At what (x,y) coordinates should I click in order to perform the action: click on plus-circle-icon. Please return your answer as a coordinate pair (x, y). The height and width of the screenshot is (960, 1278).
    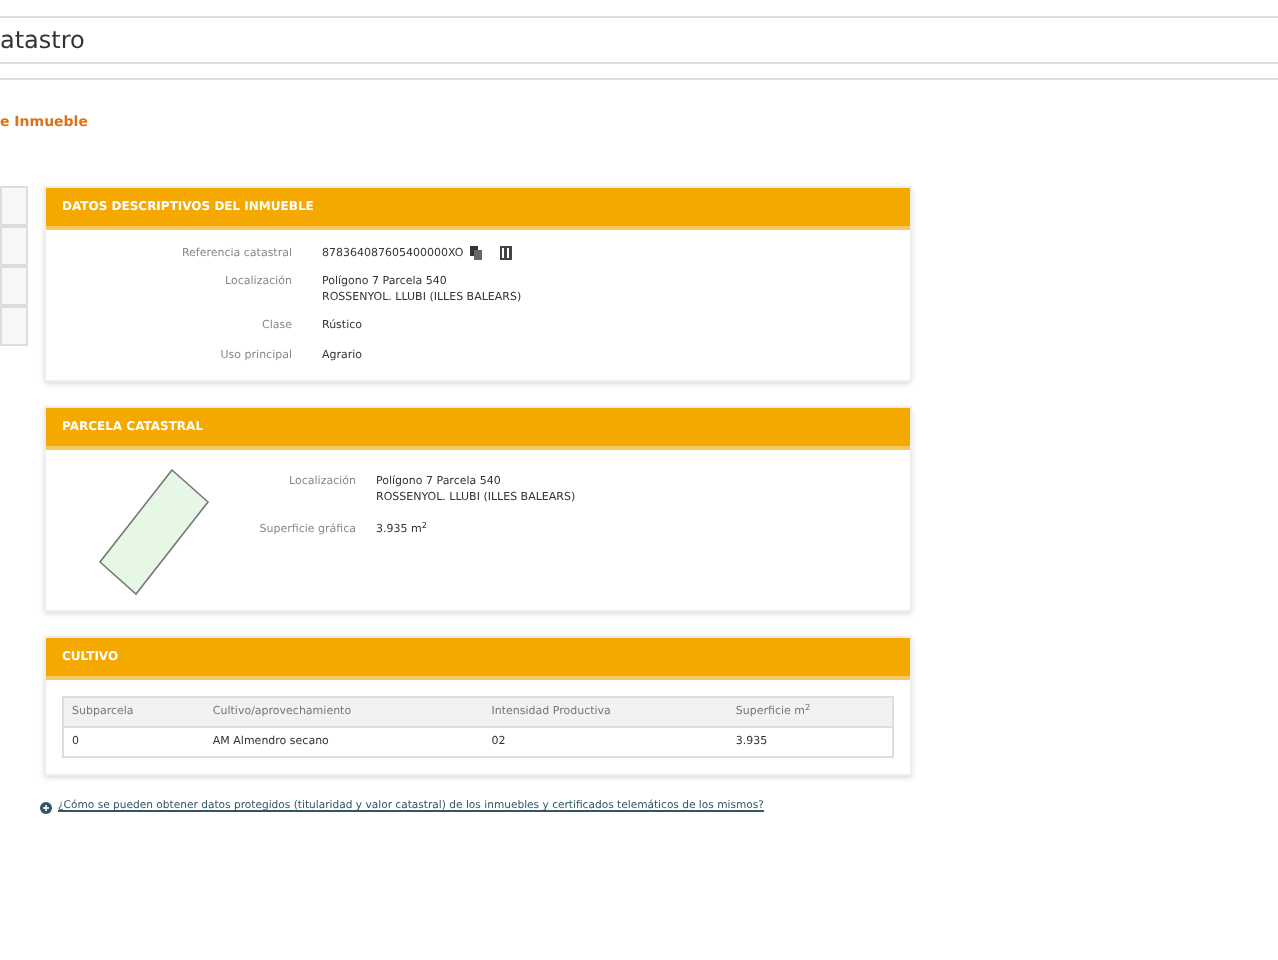
    Looking at the image, I should click on (46, 808).